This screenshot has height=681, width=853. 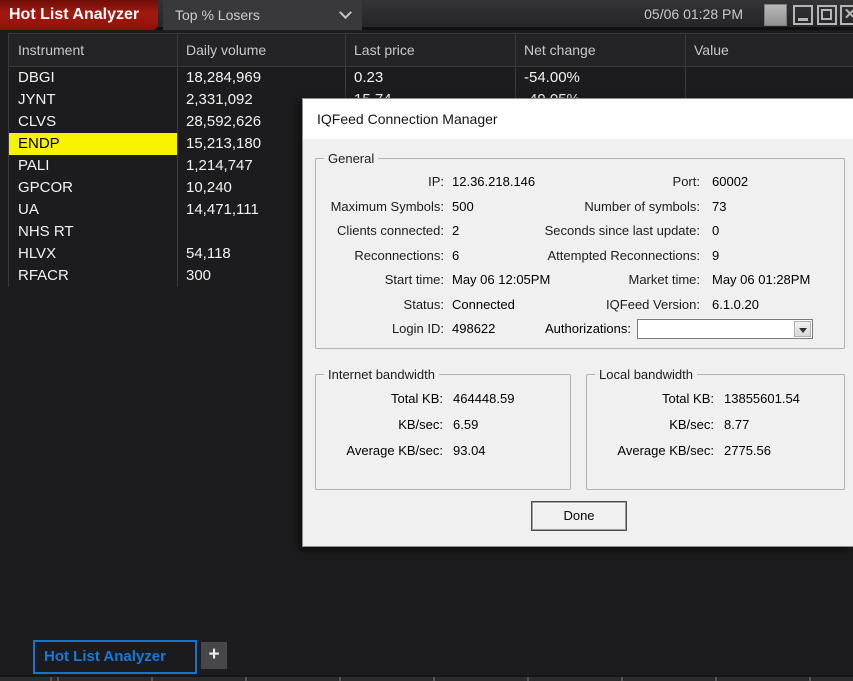 What do you see at coordinates (261, 78) in the screenshot?
I see `cell-daily-volume: 18,284,969` at bounding box center [261, 78].